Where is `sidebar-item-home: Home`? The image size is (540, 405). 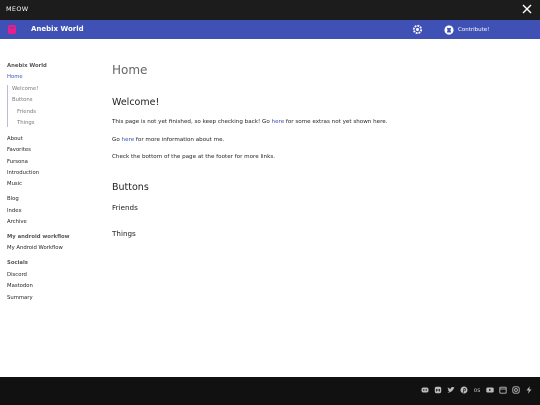
sidebar-item-home: Home is located at coordinates (15, 77).